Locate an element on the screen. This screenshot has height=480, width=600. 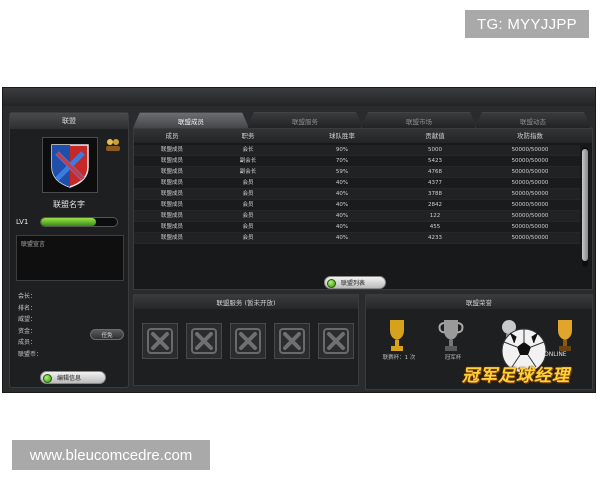
column-header-contribution: 贡献值 is located at coordinates (435, 136).